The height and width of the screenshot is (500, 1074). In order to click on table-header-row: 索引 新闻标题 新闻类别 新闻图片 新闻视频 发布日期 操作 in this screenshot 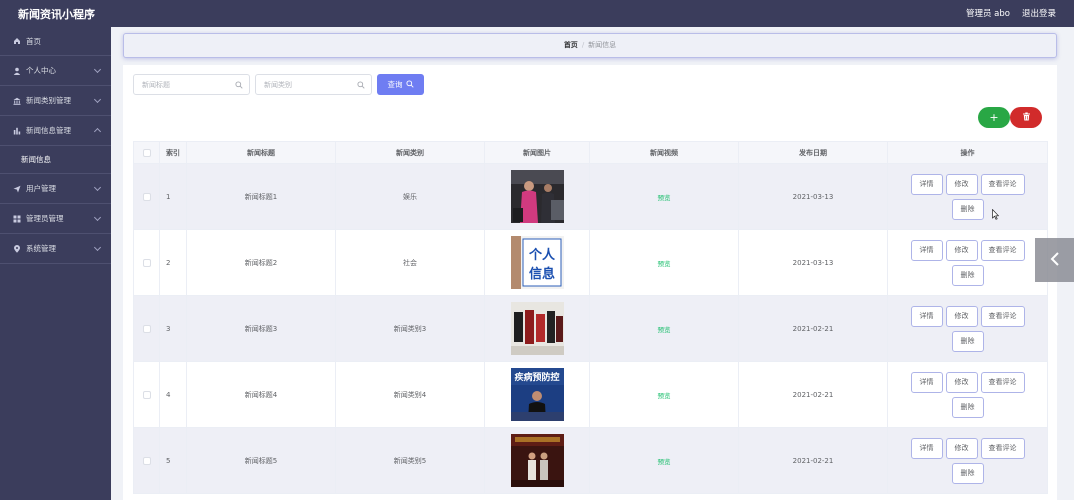, I will do `click(590, 152)`.